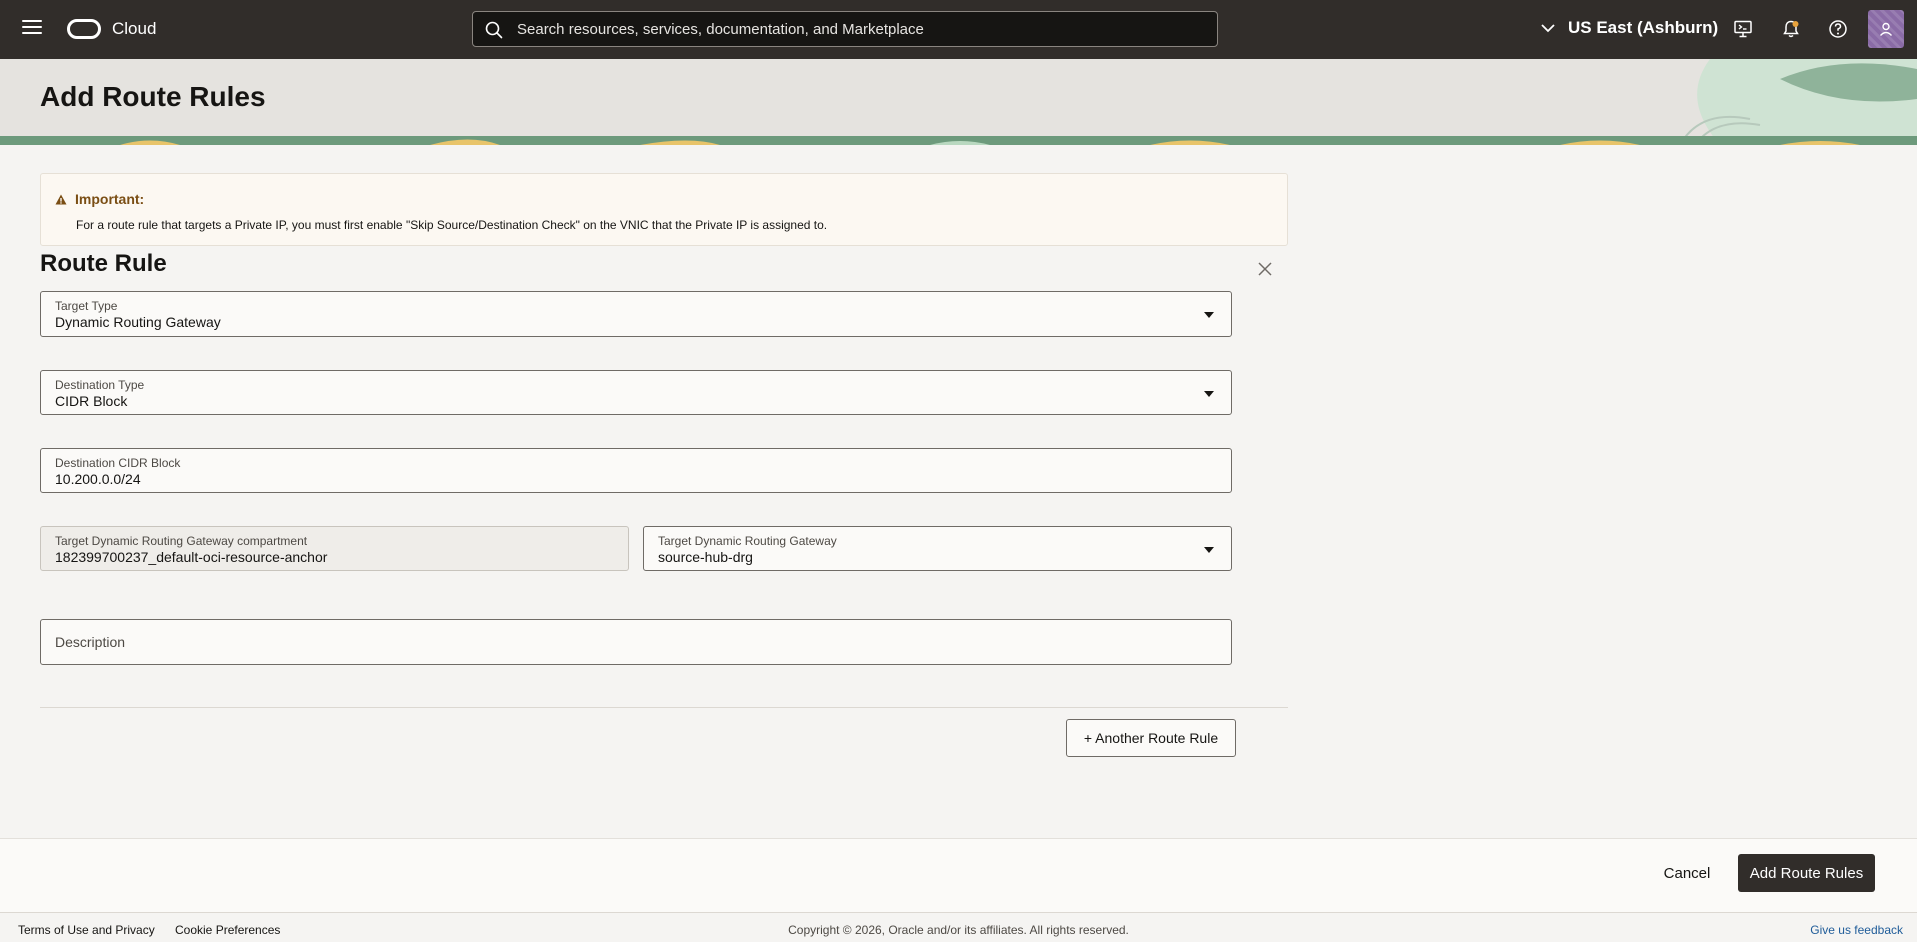 This screenshot has height=942, width=1917. I want to click on user-icon, so click(1886, 29).